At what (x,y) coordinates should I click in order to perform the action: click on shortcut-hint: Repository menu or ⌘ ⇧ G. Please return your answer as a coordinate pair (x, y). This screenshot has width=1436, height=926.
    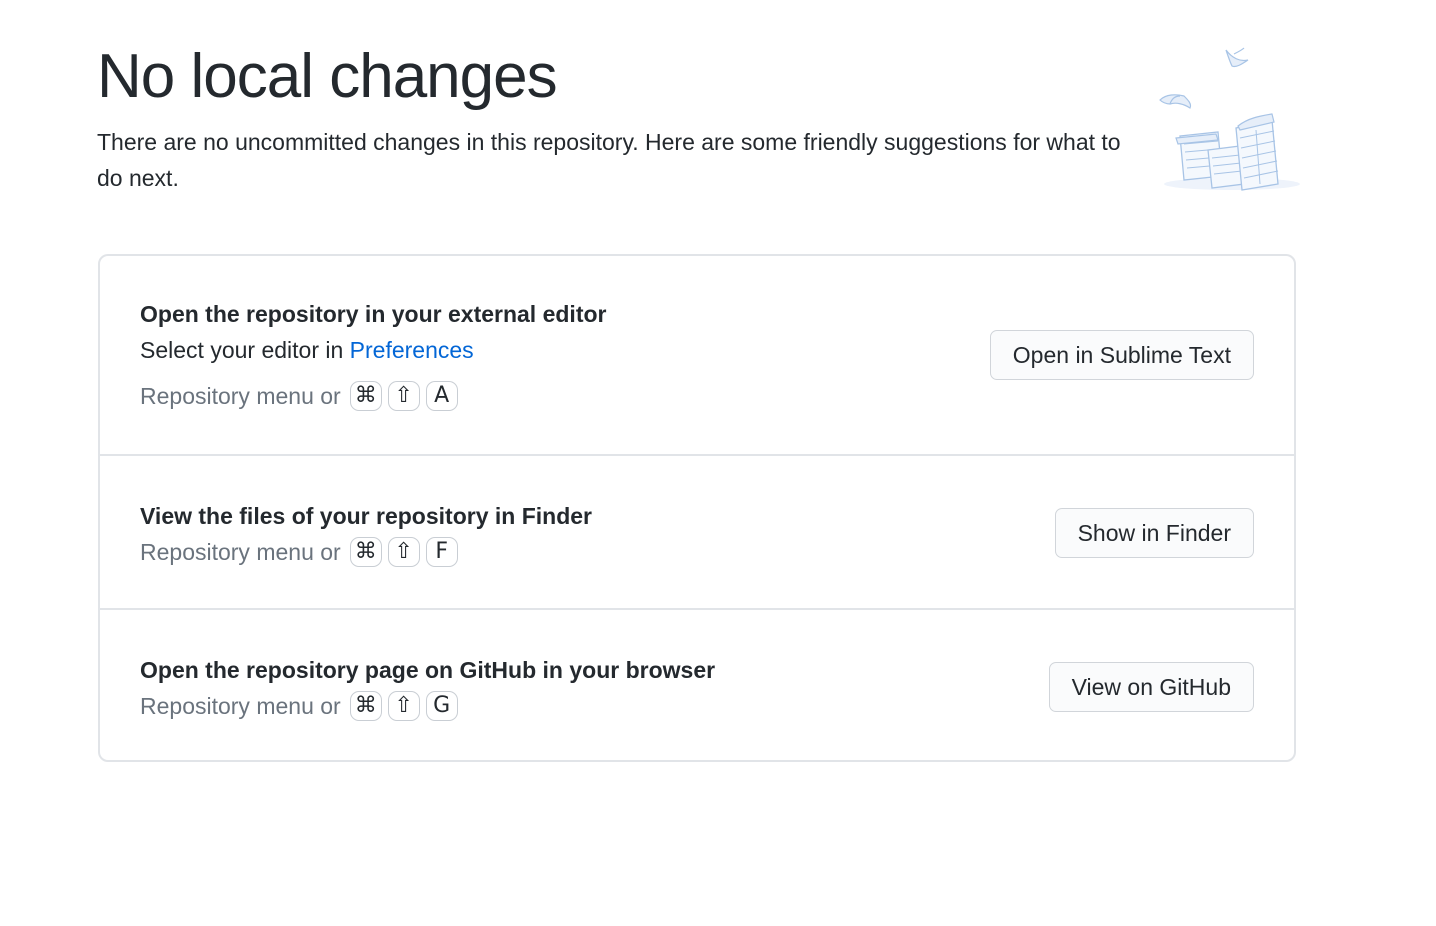
    Looking at the image, I should click on (427, 706).